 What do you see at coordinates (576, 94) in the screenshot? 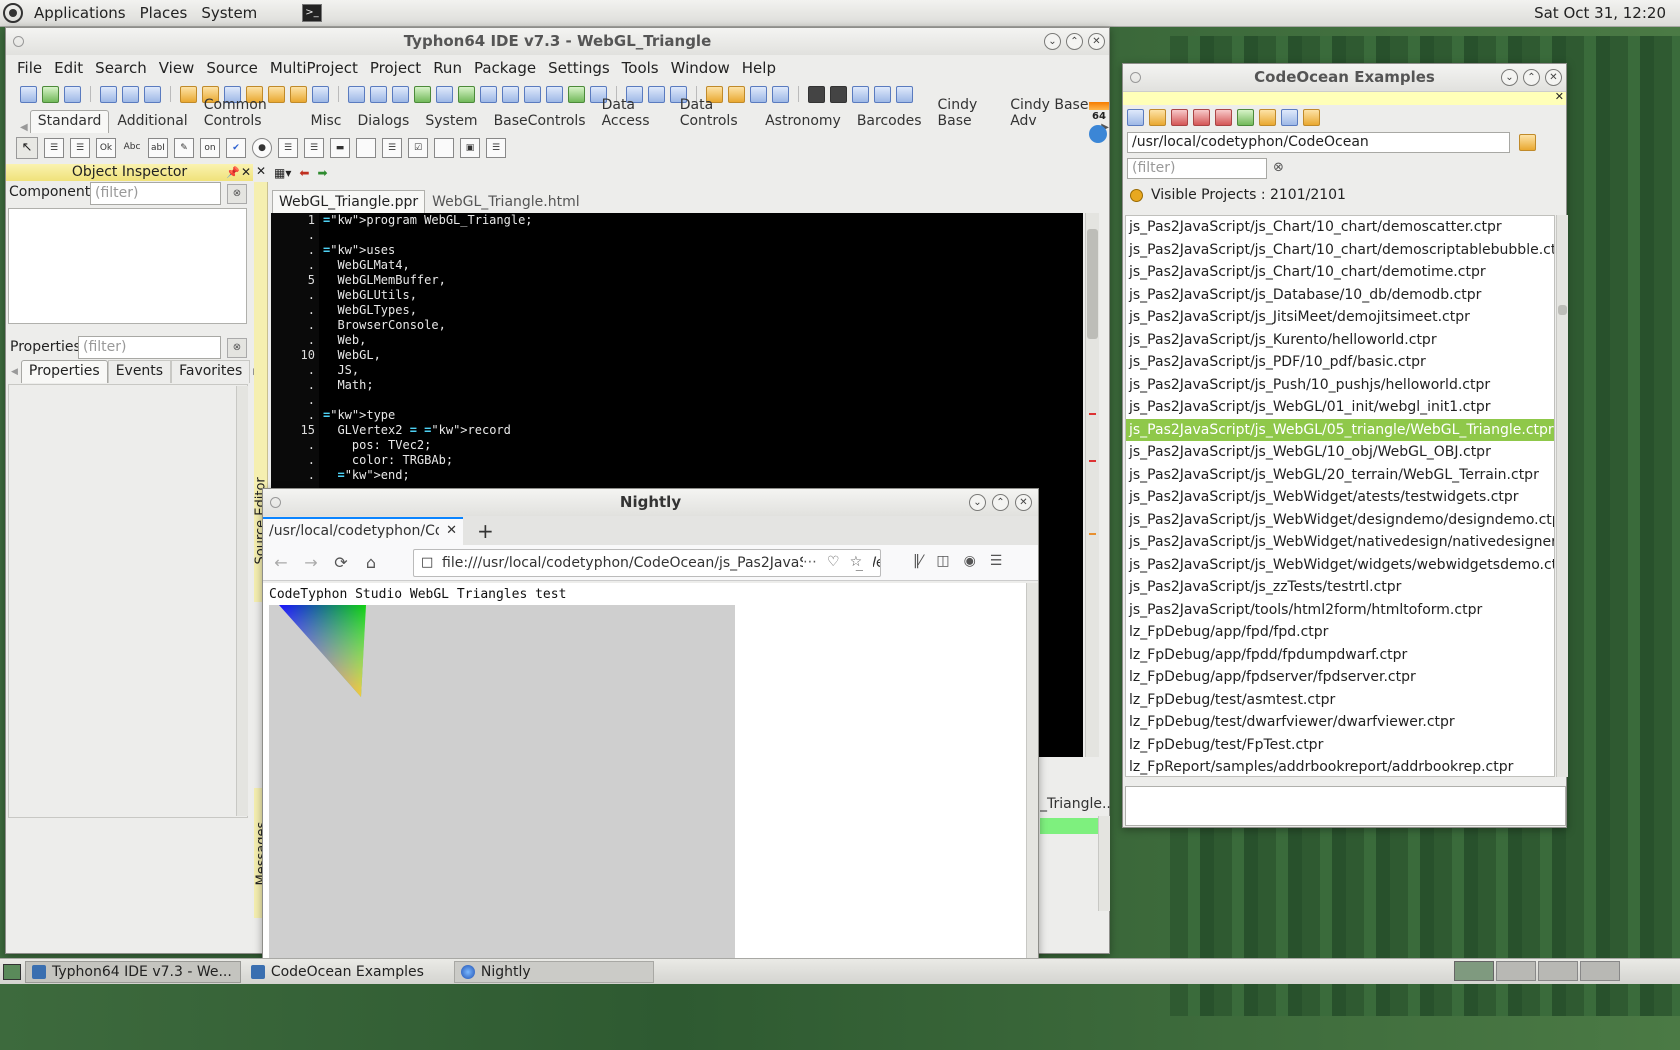
I see `deploy-icon` at bounding box center [576, 94].